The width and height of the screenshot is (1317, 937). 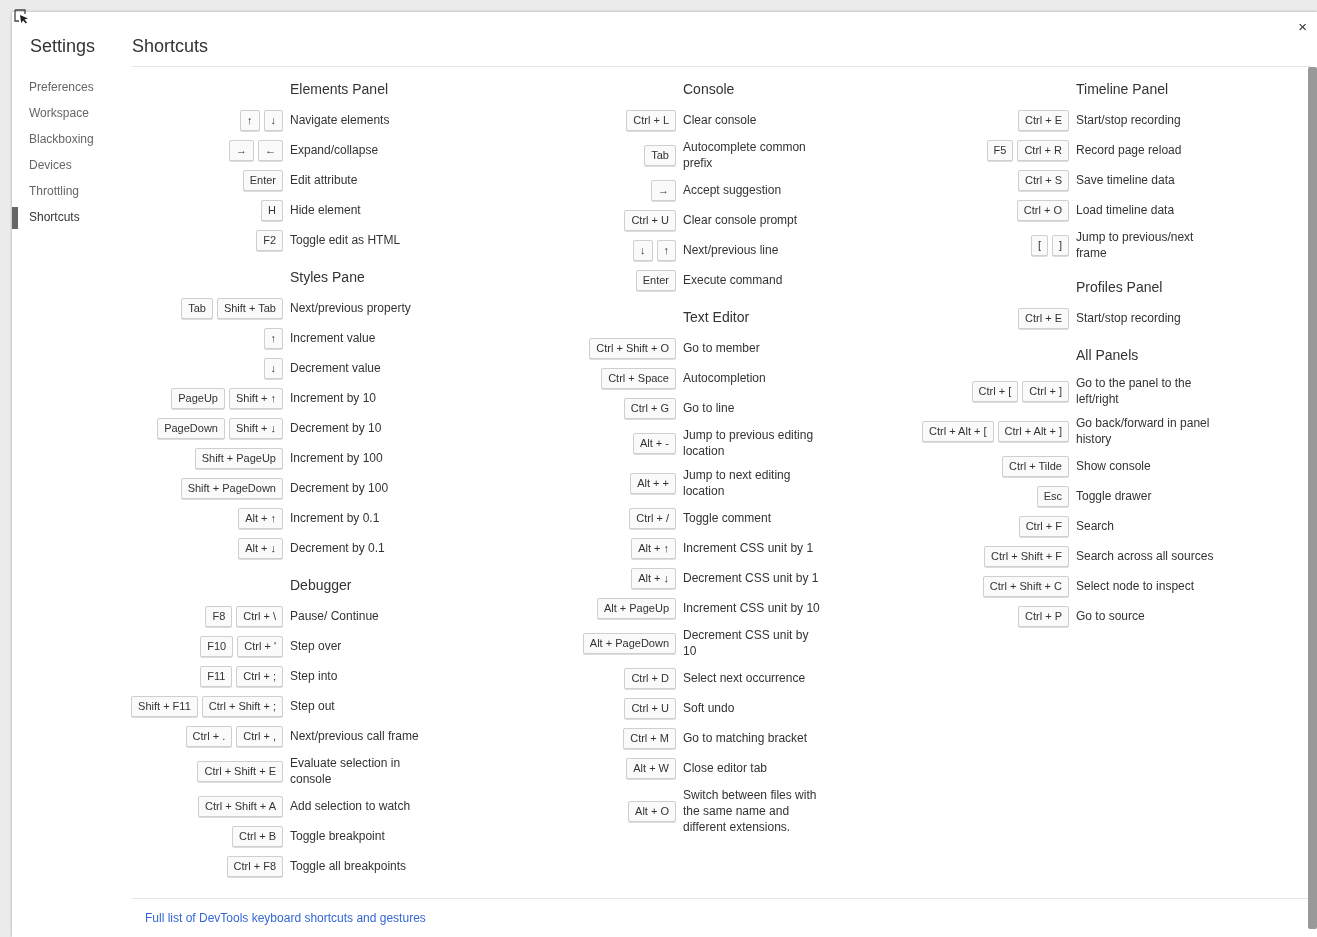 I want to click on key-cap: Ctrl + Tilde, so click(x=1035, y=466).